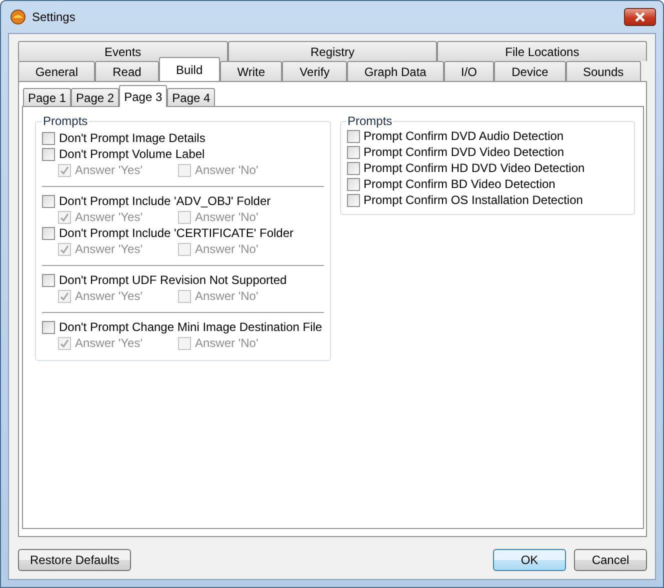 The height and width of the screenshot is (588, 664). What do you see at coordinates (333, 51) in the screenshot?
I see `tab: Registry` at bounding box center [333, 51].